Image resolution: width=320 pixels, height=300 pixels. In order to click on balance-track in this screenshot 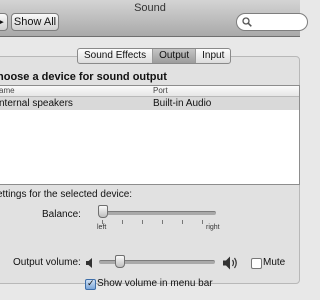, I will do `click(157, 213)`.